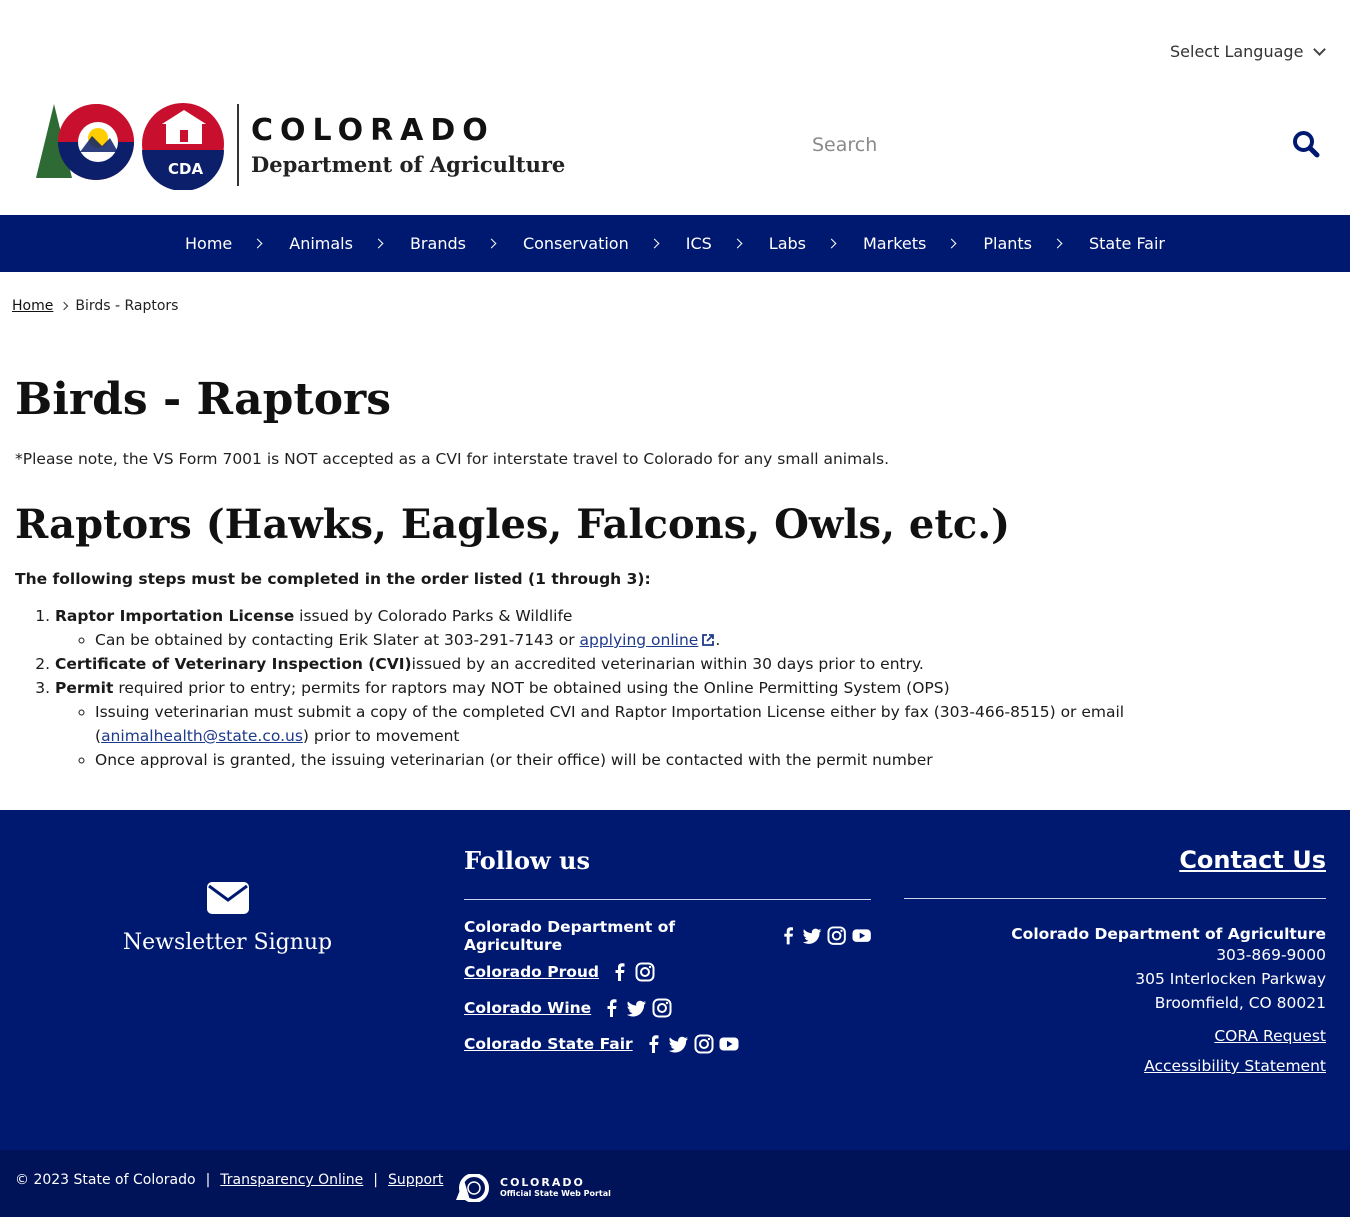 Image resolution: width=1350 pixels, height=1217 pixels. Describe the element at coordinates (1168, 934) in the screenshot. I see `contact-org: Colorado Department of Agriculture` at that location.